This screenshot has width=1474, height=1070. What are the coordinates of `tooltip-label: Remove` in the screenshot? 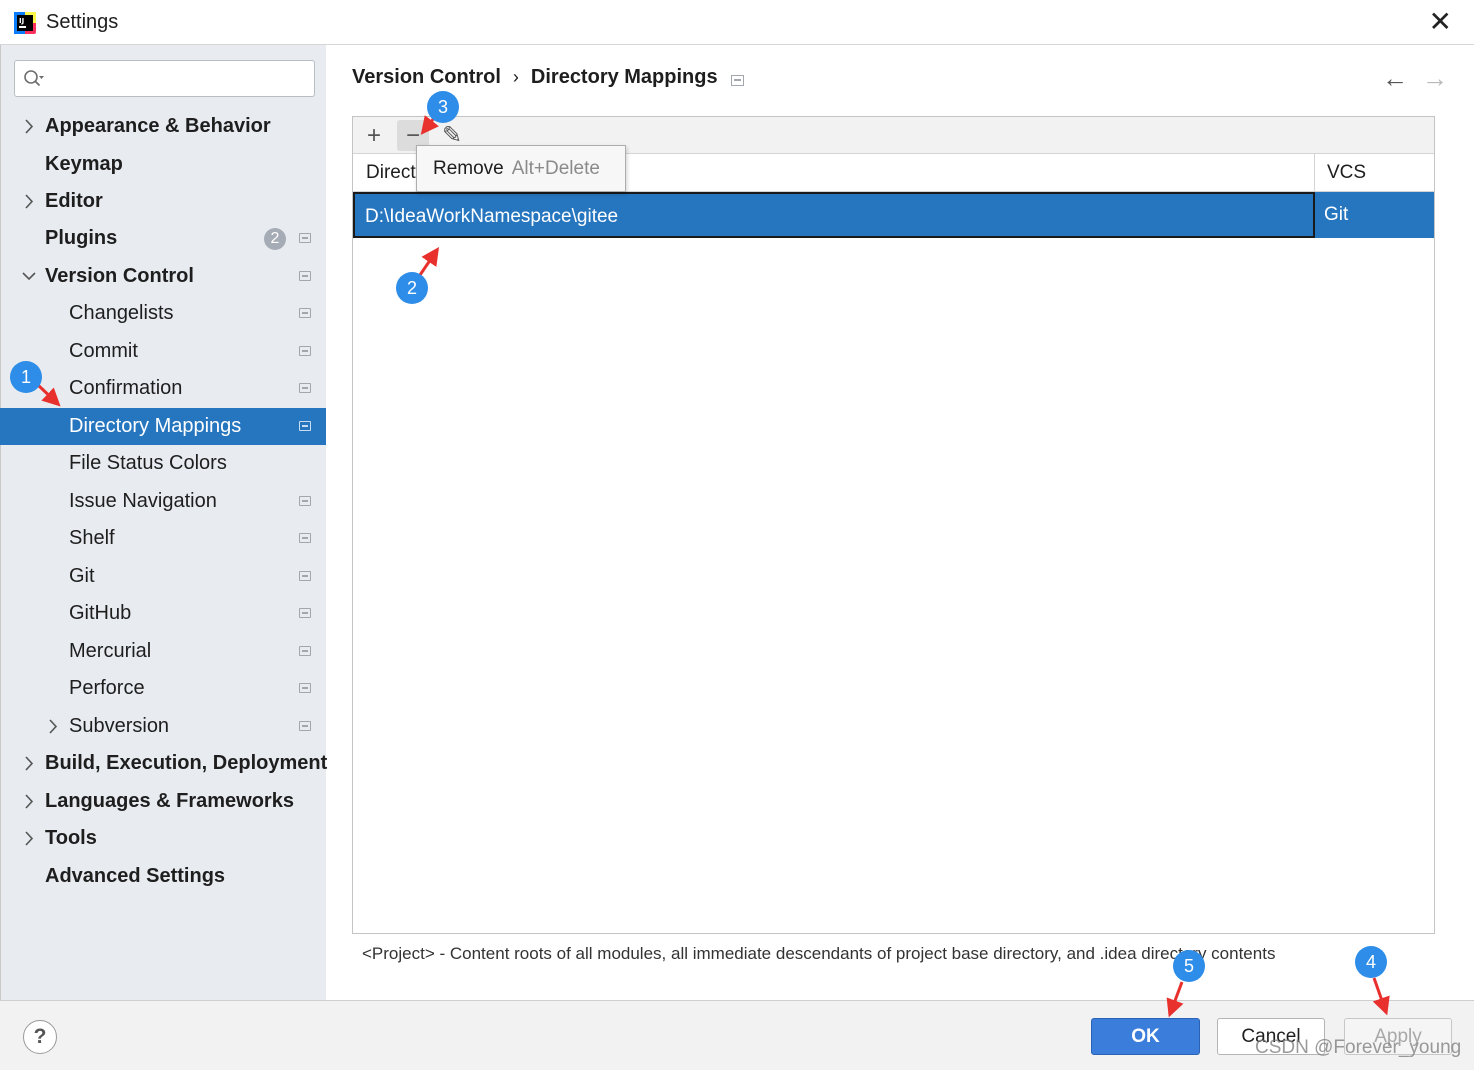 It's located at (468, 168).